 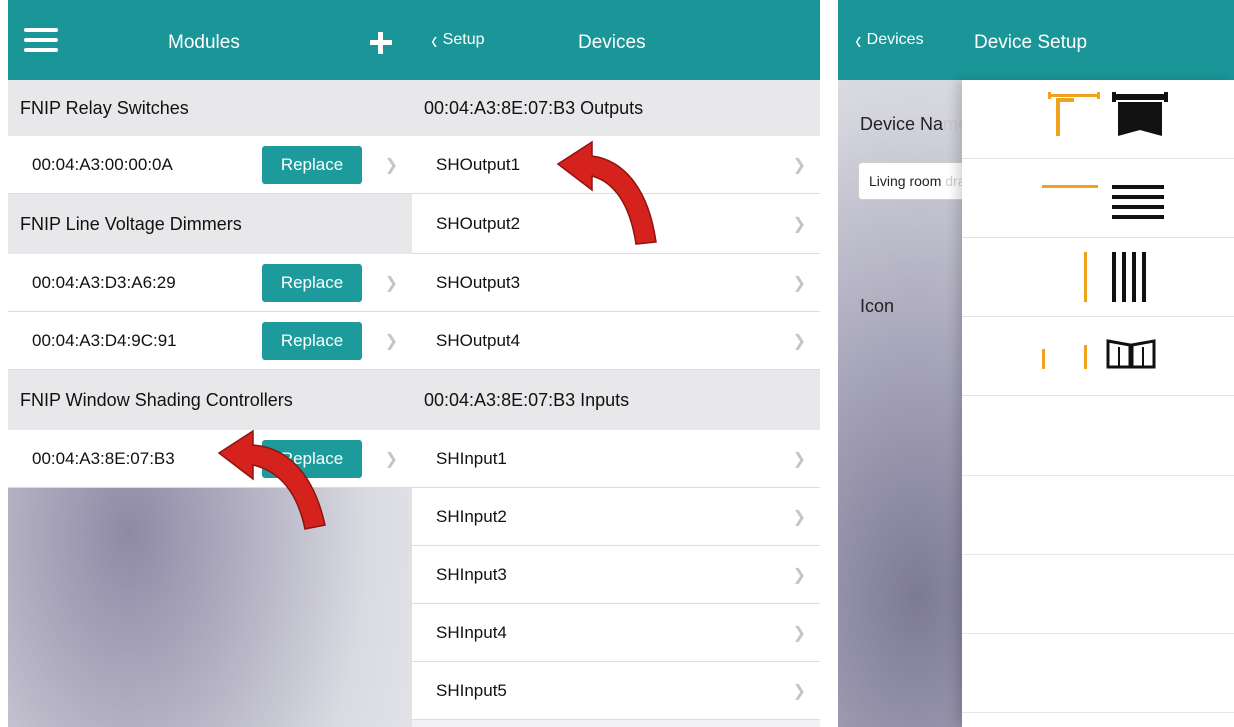 What do you see at coordinates (471, 632) in the screenshot?
I see `device-label: SHInput4` at bounding box center [471, 632].